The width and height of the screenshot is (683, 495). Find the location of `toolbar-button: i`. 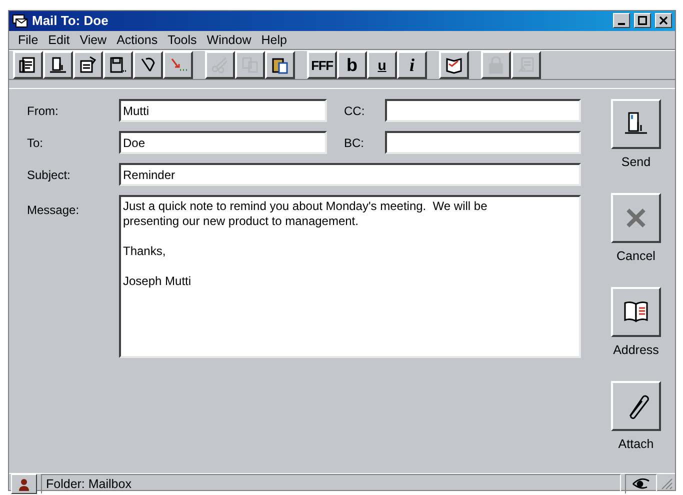

toolbar-button: i is located at coordinates (412, 65).